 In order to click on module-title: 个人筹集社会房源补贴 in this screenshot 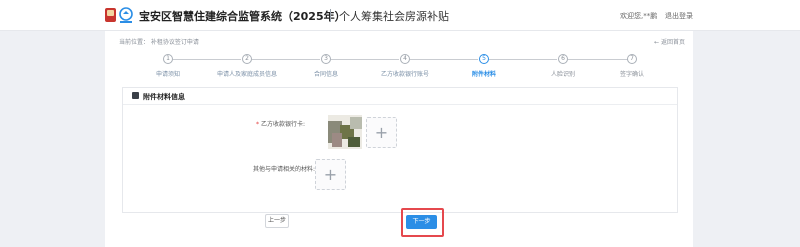, I will do `click(394, 16)`.